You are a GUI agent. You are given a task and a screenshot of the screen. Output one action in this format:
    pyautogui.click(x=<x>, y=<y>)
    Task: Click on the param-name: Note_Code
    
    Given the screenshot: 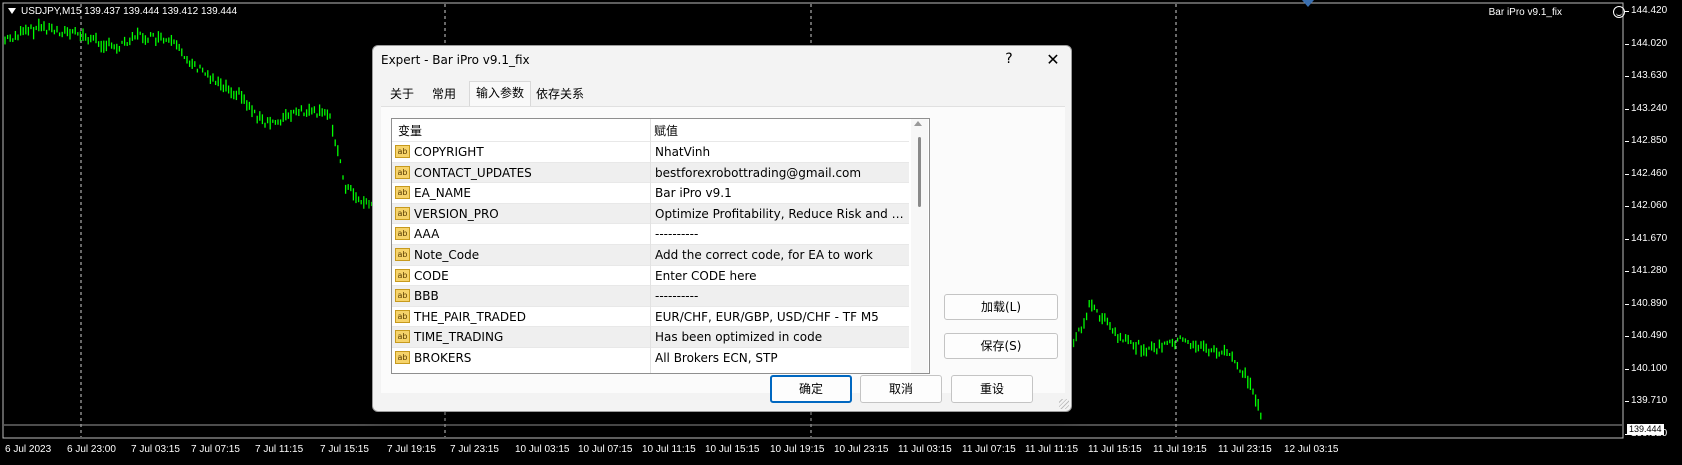 What is the action you would take?
    pyautogui.click(x=447, y=255)
    